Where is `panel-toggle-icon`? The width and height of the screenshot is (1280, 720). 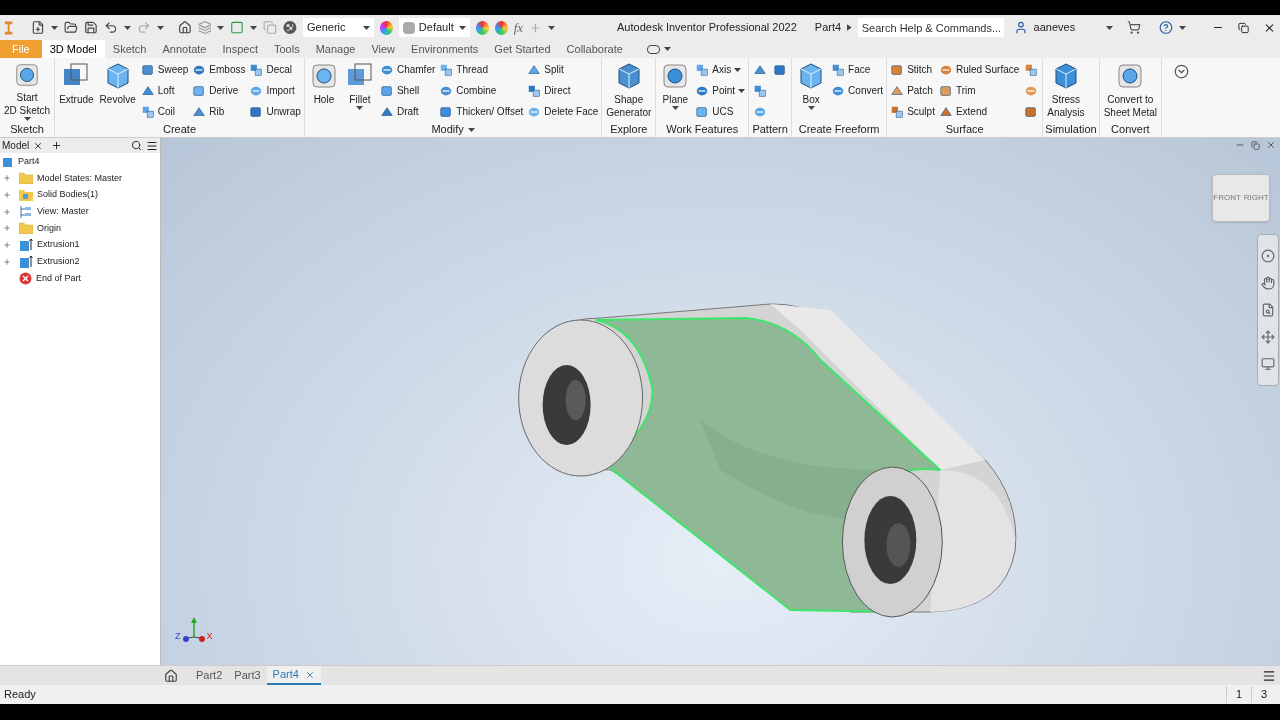
panel-toggle-icon is located at coordinates (658, 49).